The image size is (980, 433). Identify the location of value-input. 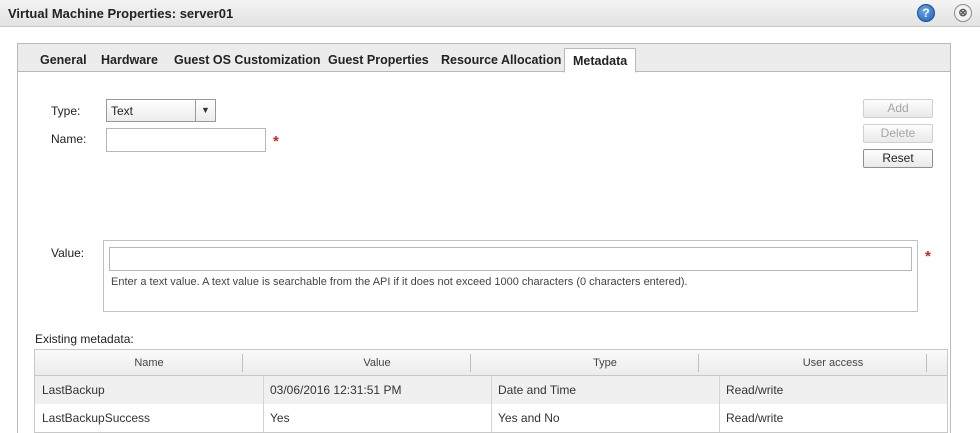
(510, 259).